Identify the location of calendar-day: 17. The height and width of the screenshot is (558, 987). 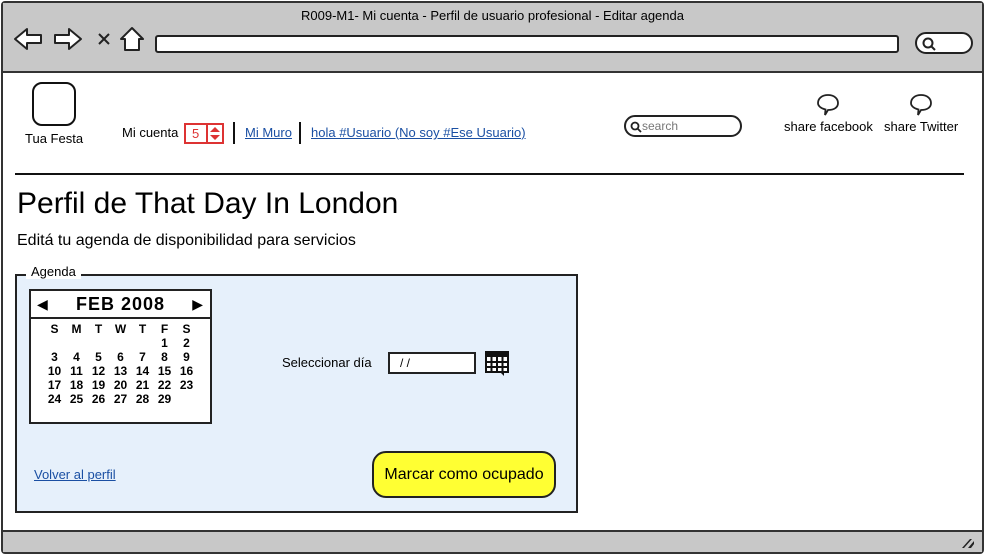
(55, 385).